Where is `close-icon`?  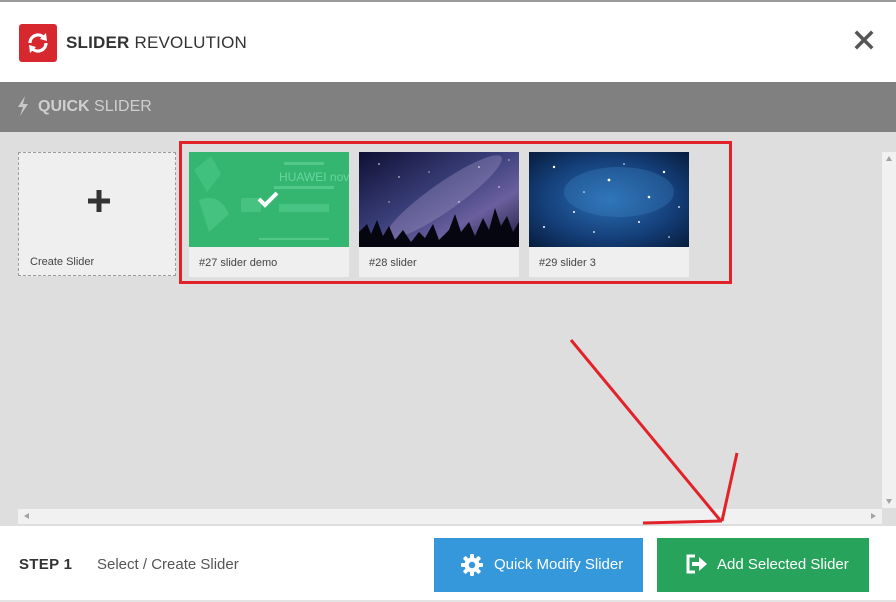 close-icon is located at coordinates (864, 40).